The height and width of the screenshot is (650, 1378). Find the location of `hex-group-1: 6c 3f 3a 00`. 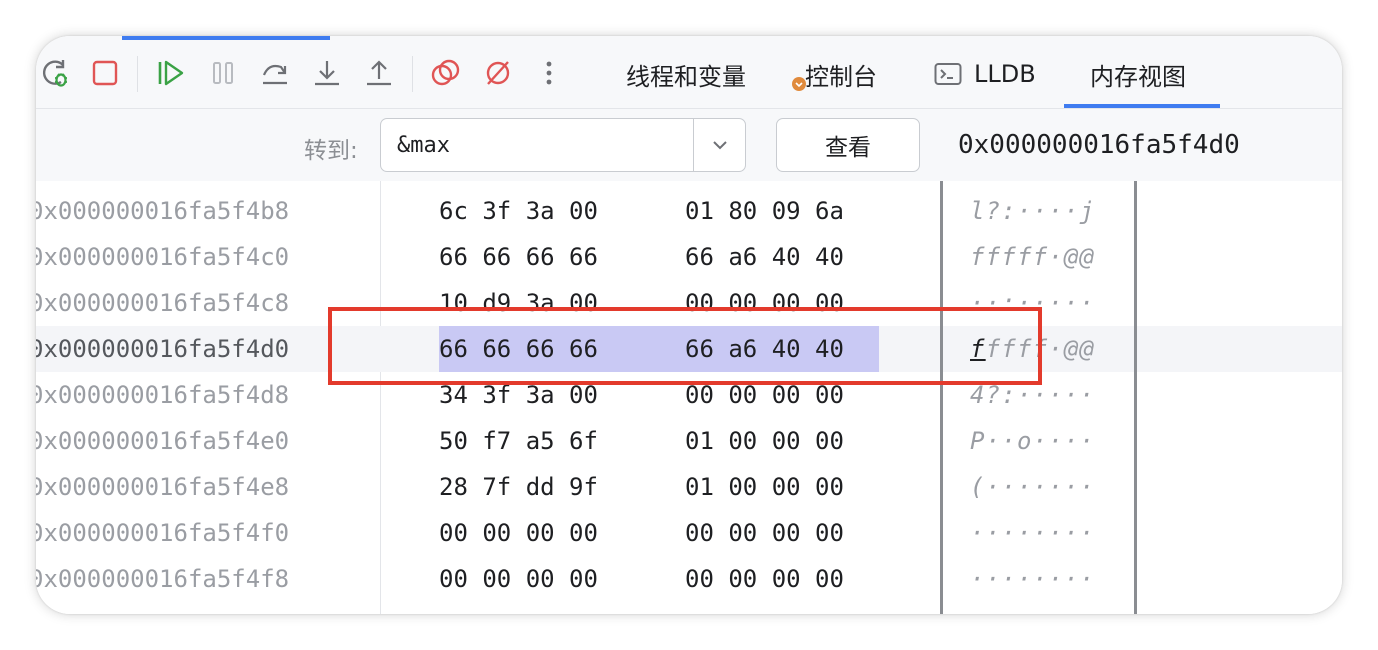

hex-group-1: 6c 3f 3a 00 is located at coordinates (518, 211).